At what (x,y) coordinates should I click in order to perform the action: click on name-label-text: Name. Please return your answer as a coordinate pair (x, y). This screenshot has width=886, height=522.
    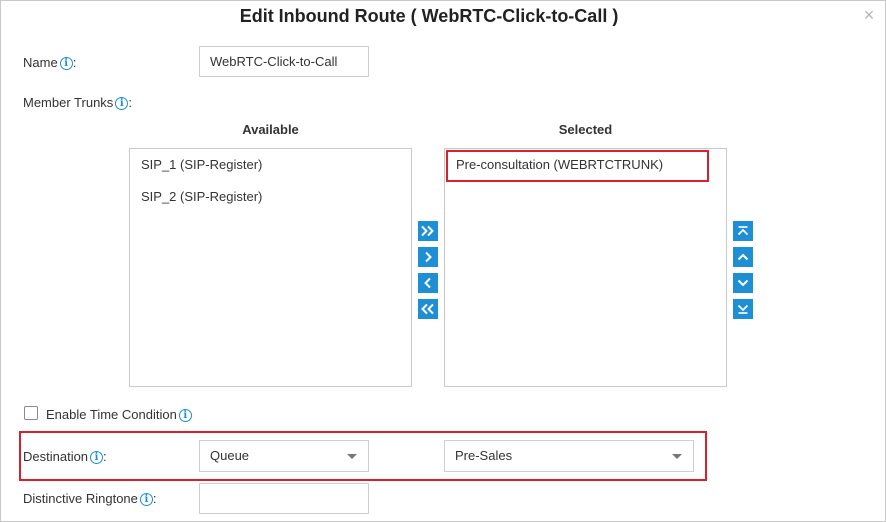
    Looking at the image, I should click on (40, 62).